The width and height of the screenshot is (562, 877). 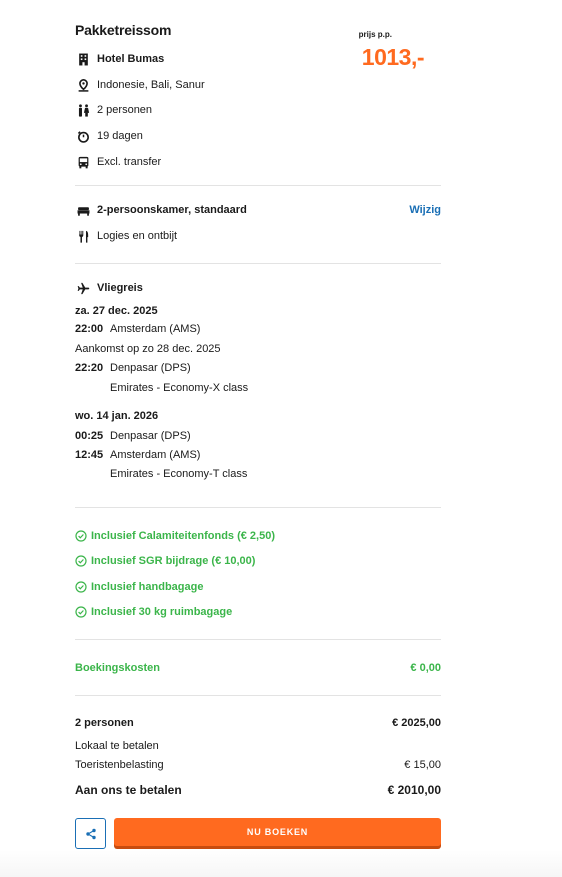 What do you see at coordinates (123, 30) in the screenshot?
I see `package-title: Pakketreissom` at bounding box center [123, 30].